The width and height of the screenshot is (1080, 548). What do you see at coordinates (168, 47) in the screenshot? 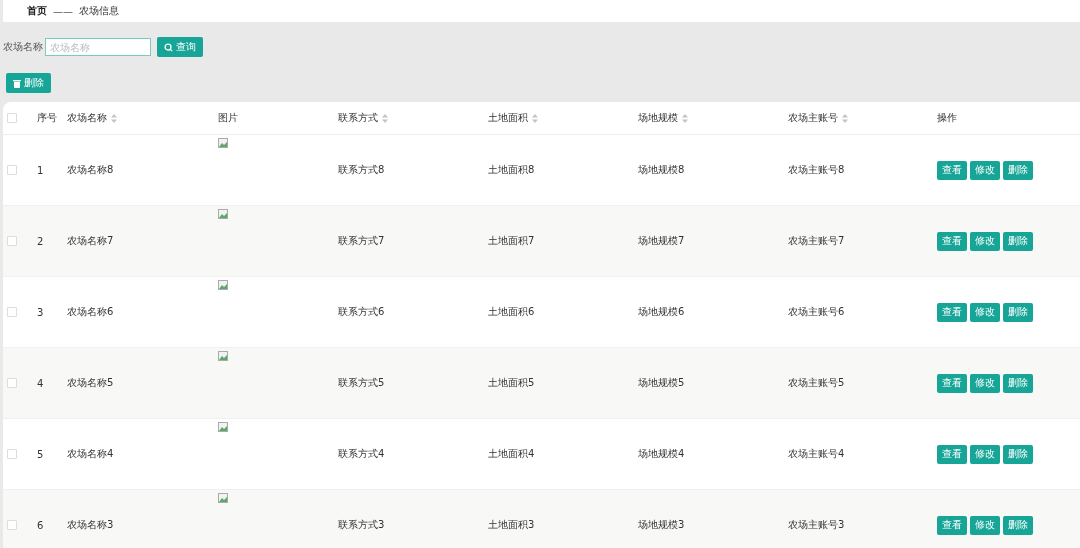
I see `search-icon` at bounding box center [168, 47].